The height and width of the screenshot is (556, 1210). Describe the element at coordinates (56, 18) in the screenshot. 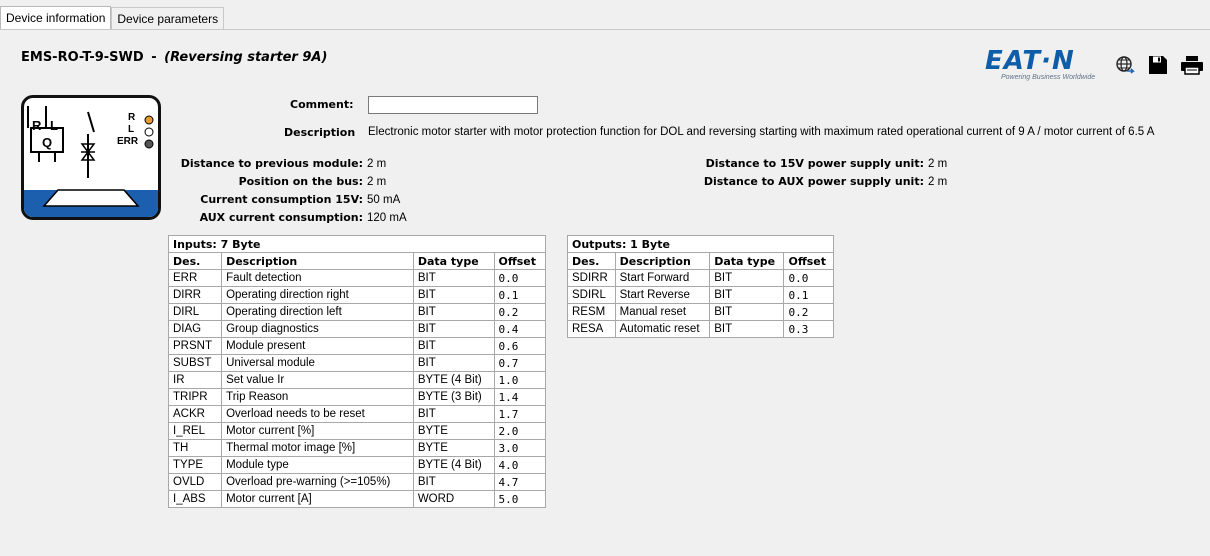

I see `tab-device-information: Device information` at that location.